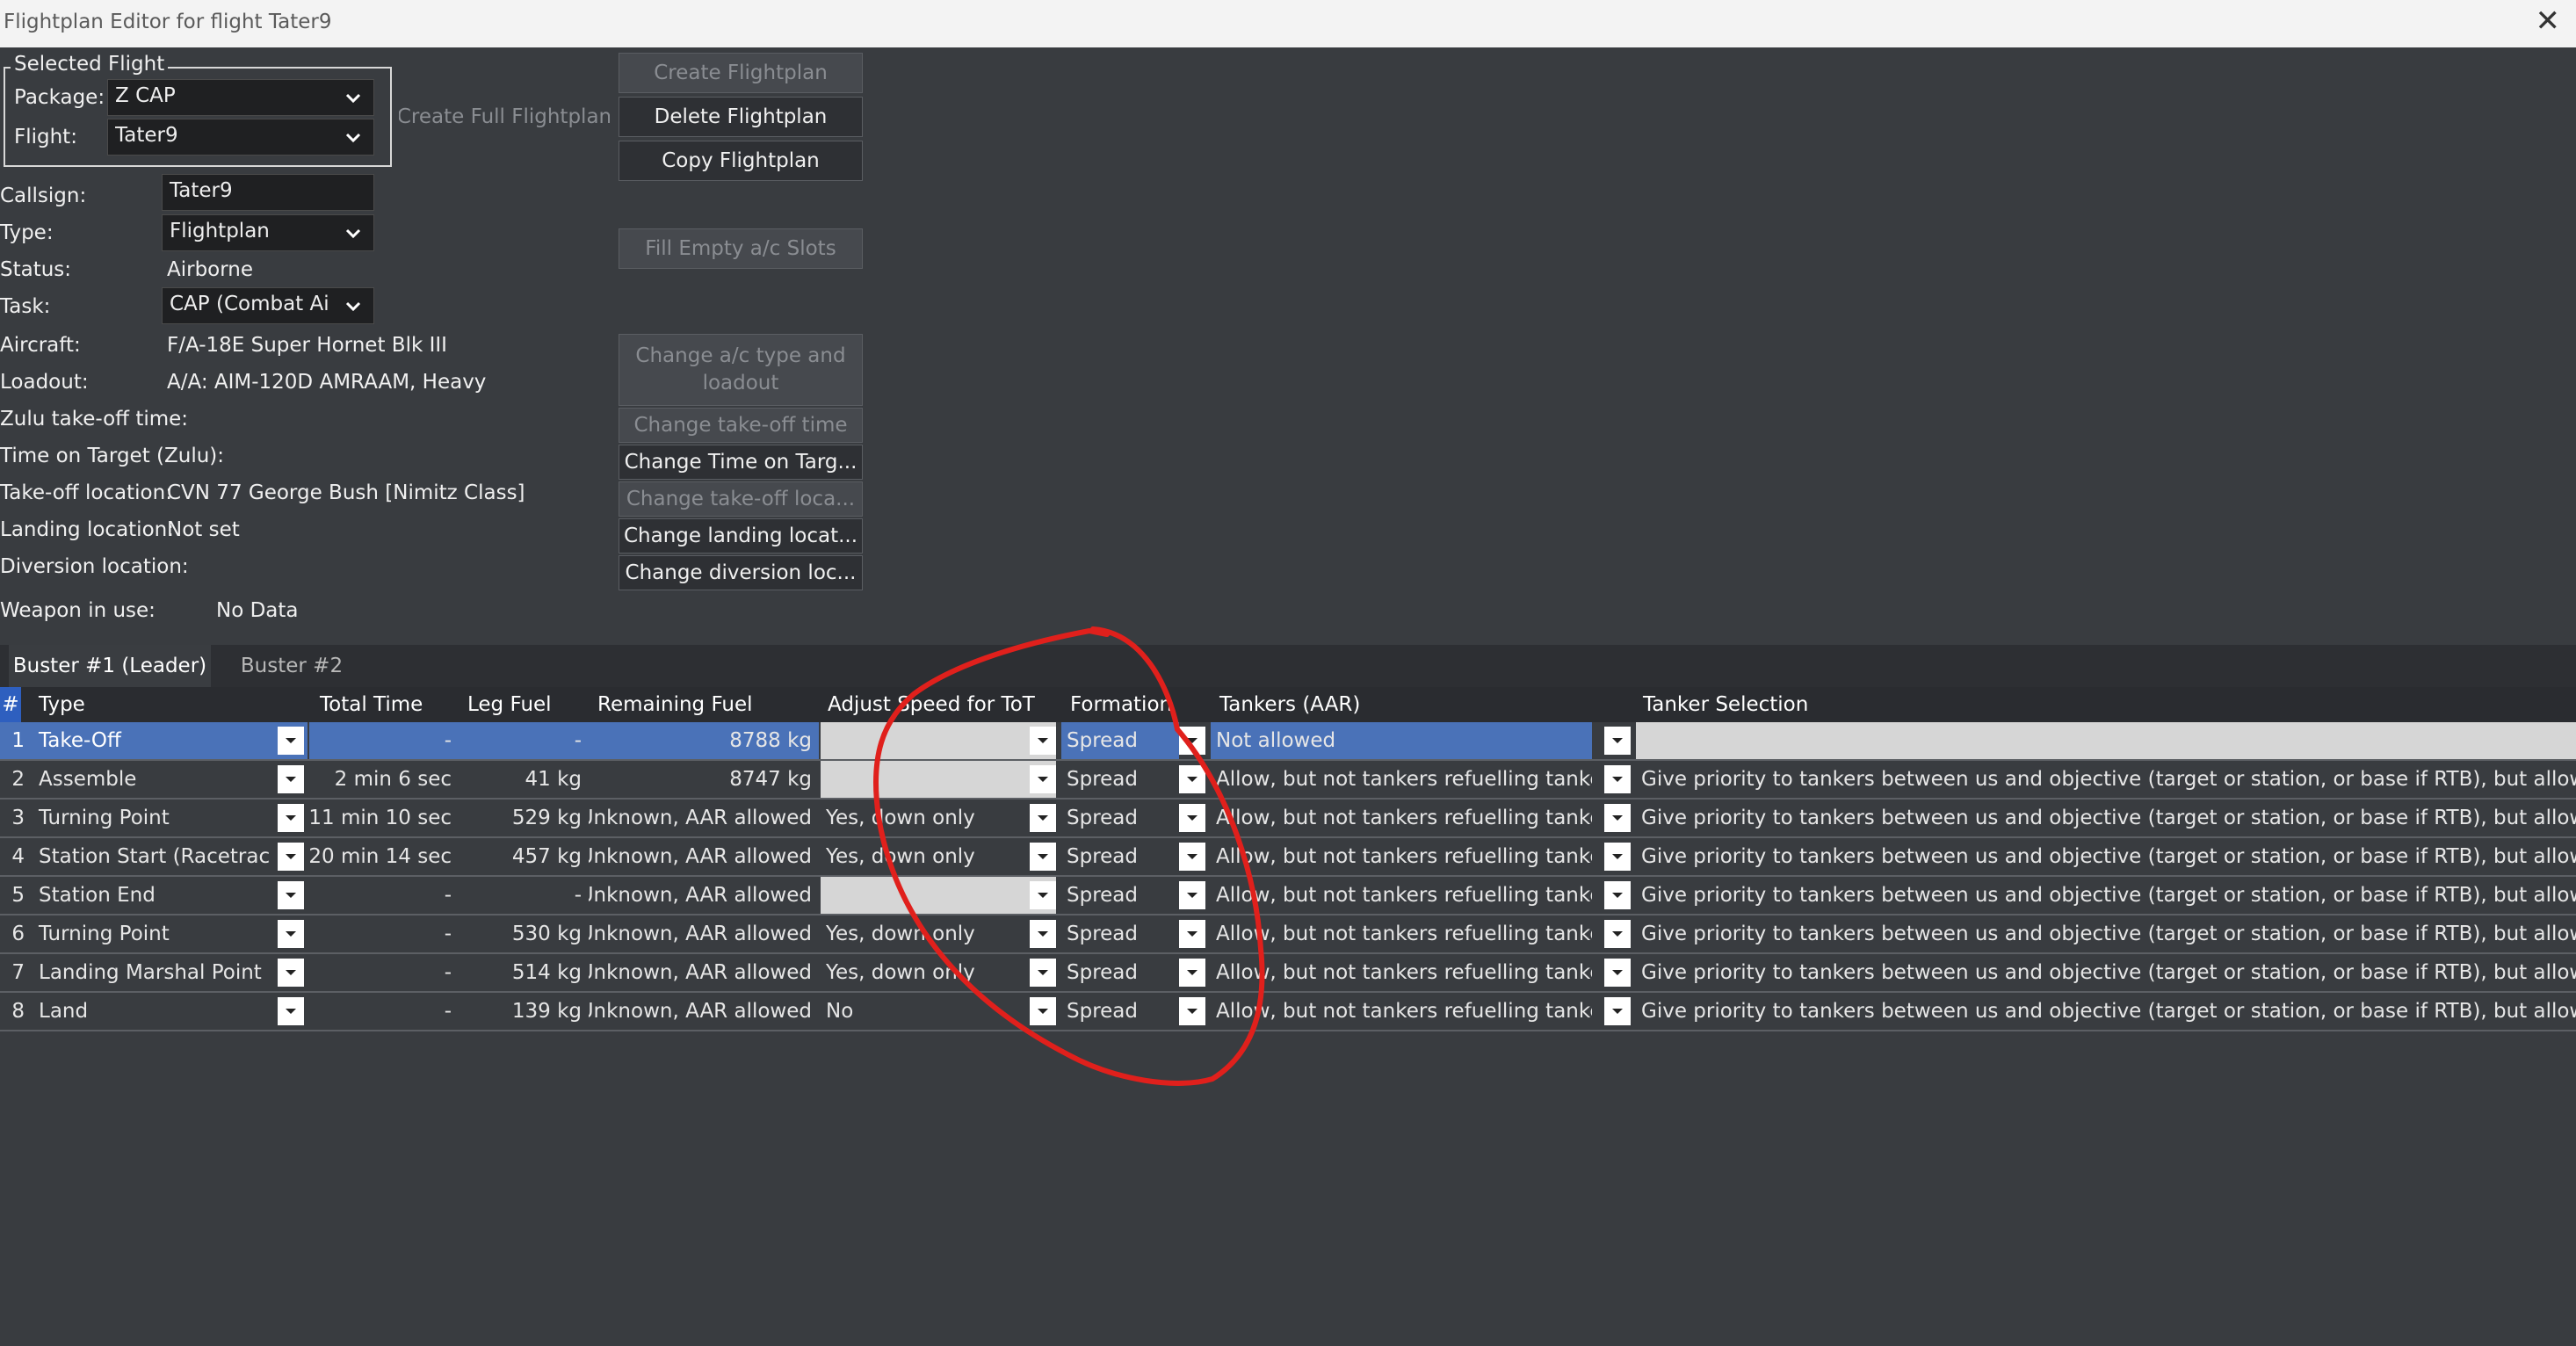 The height and width of the screenshot is (1346, 2576). I want to click on annotation-stroke, so click(1069, 856).